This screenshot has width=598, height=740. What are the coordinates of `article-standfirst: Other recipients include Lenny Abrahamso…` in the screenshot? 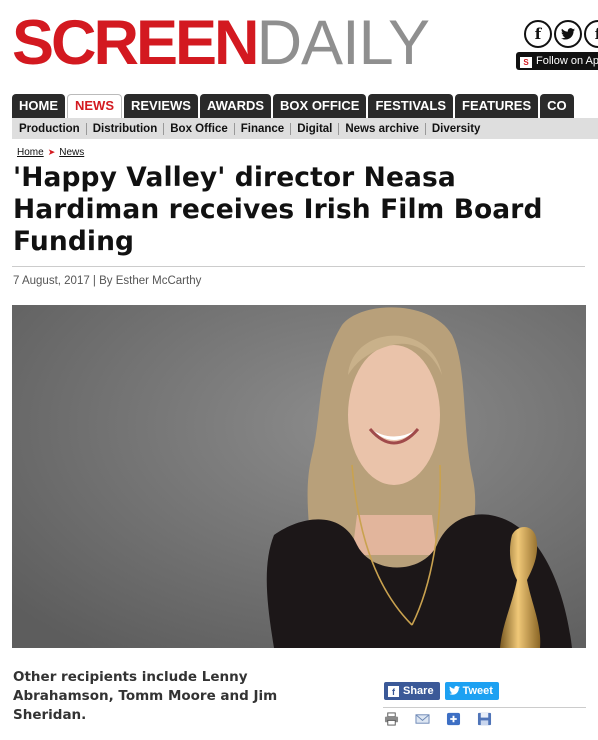 It's located at (145, 696).